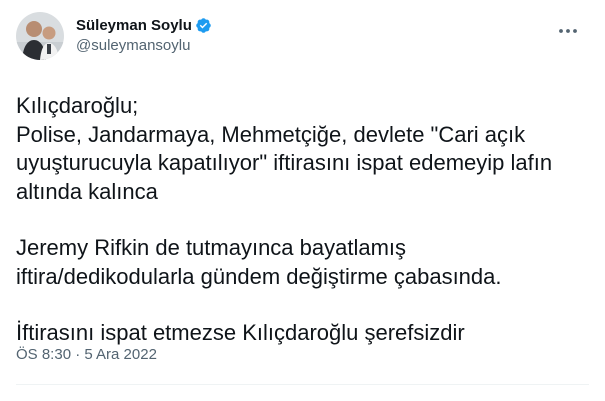 Image resolution: width=605 pixels, height=401 pixels. I want to click on name-row: Süleyman Soylu, so click(332, 25).